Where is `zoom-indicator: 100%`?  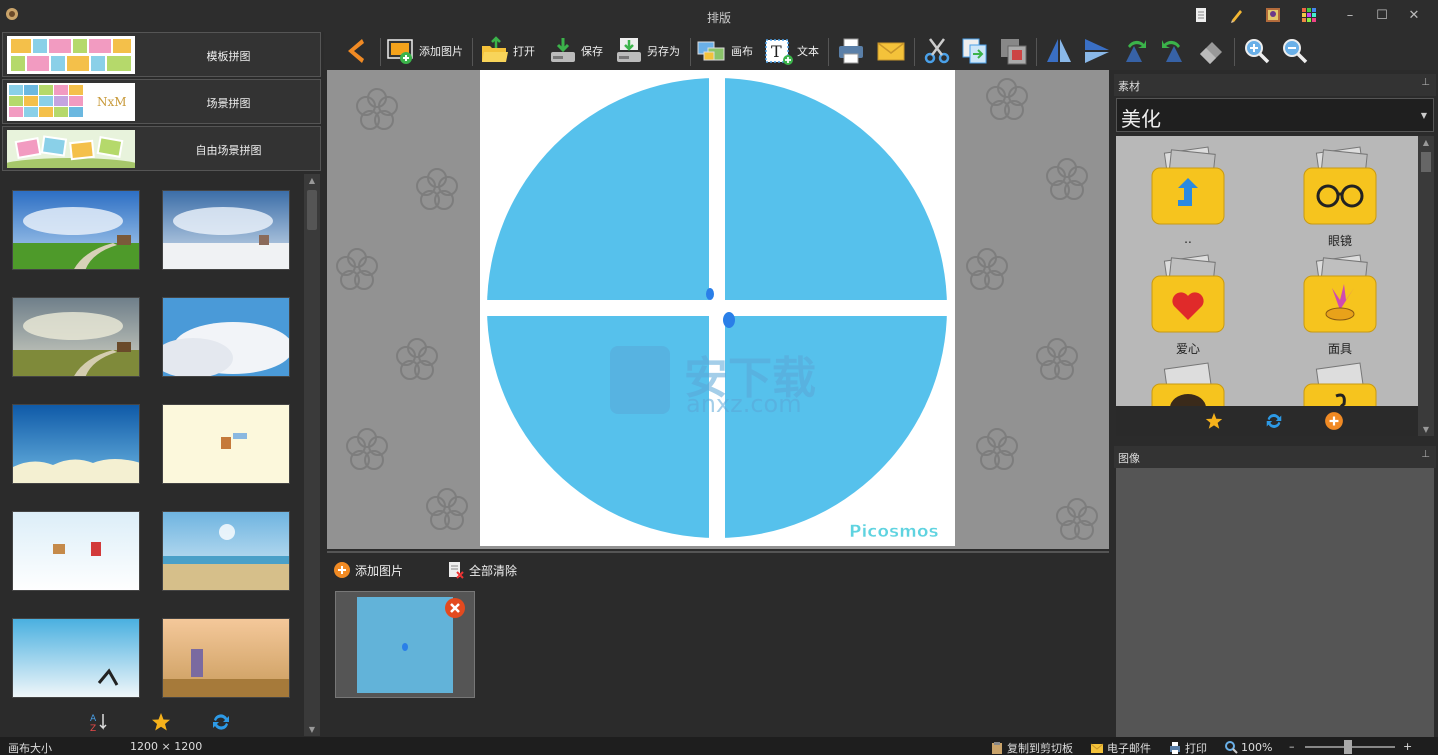 zoom-indicator: 100% is located at coordinates (1248, 747).